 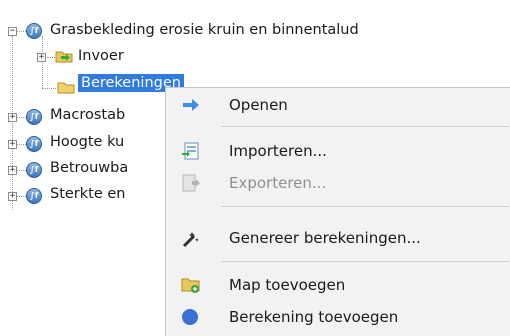 I want to click on tree-item-macrostab: Macrostab, so click(x=87, y=115).